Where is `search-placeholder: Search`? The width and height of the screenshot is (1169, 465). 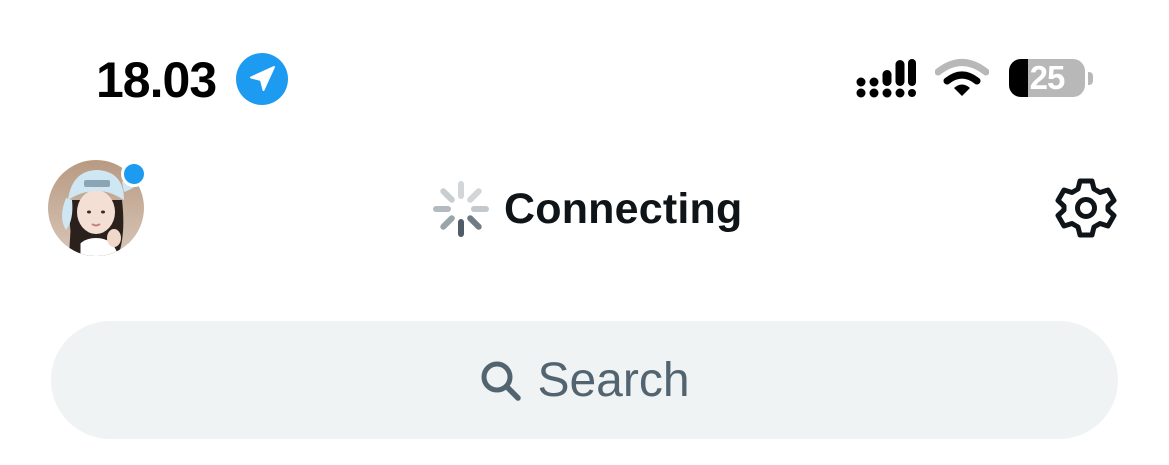 search-placeholder: Search is located at coordinates (613, 380).